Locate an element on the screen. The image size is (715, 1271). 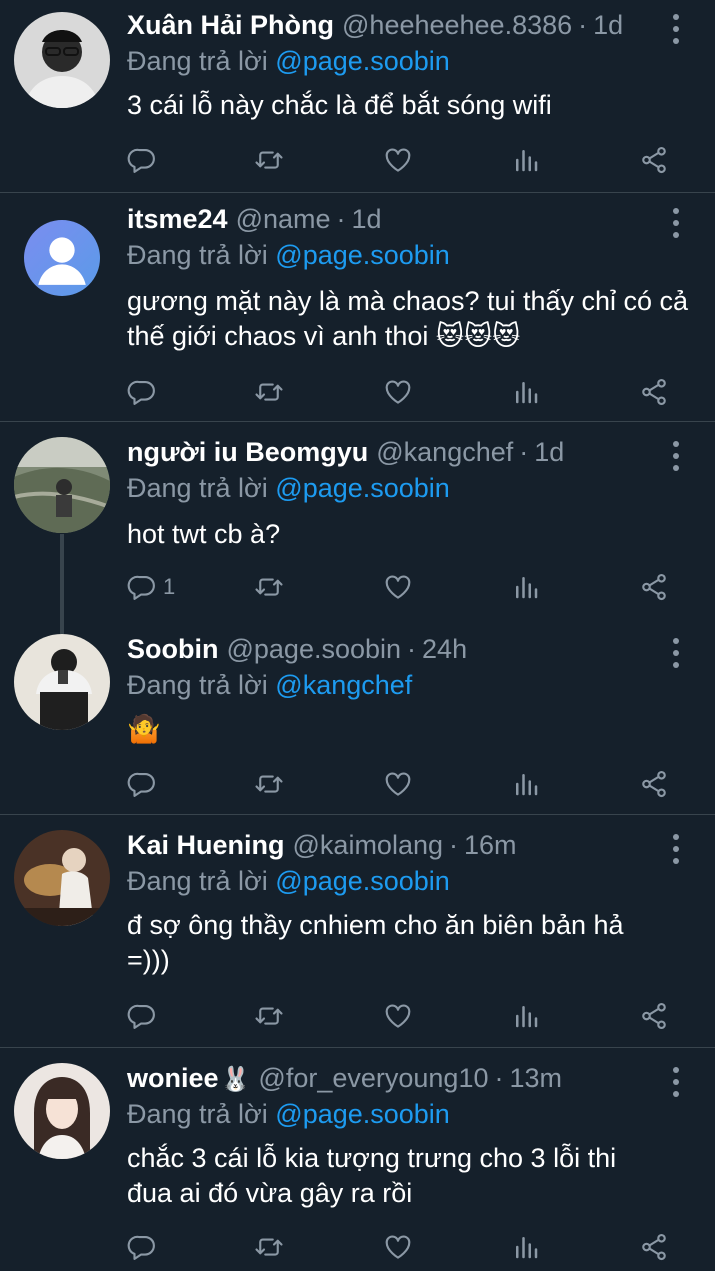
action-bar: 1 is located at coordinates (407, 587).